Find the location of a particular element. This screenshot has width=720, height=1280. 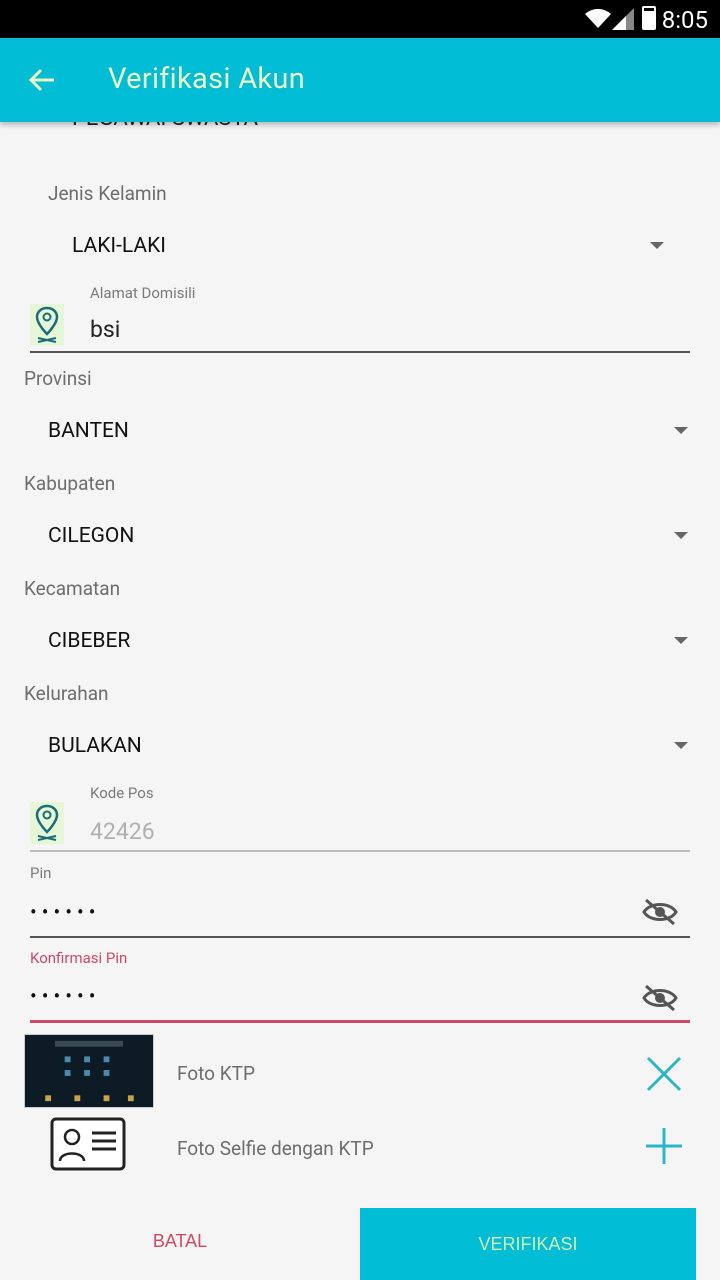

postal-code-input: 42426 is located at coordinates (122, 831).